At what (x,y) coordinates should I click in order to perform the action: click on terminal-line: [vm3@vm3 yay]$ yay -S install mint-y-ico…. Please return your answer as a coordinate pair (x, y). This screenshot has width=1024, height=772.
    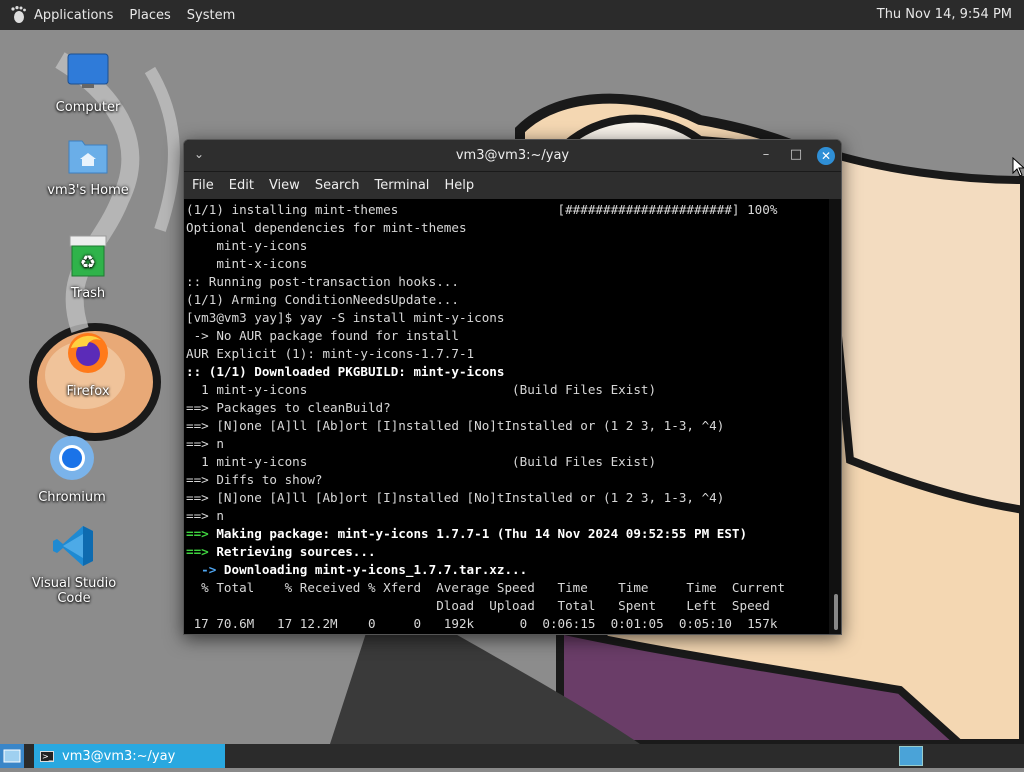
    Looking at the image, I should click on (345, 317).